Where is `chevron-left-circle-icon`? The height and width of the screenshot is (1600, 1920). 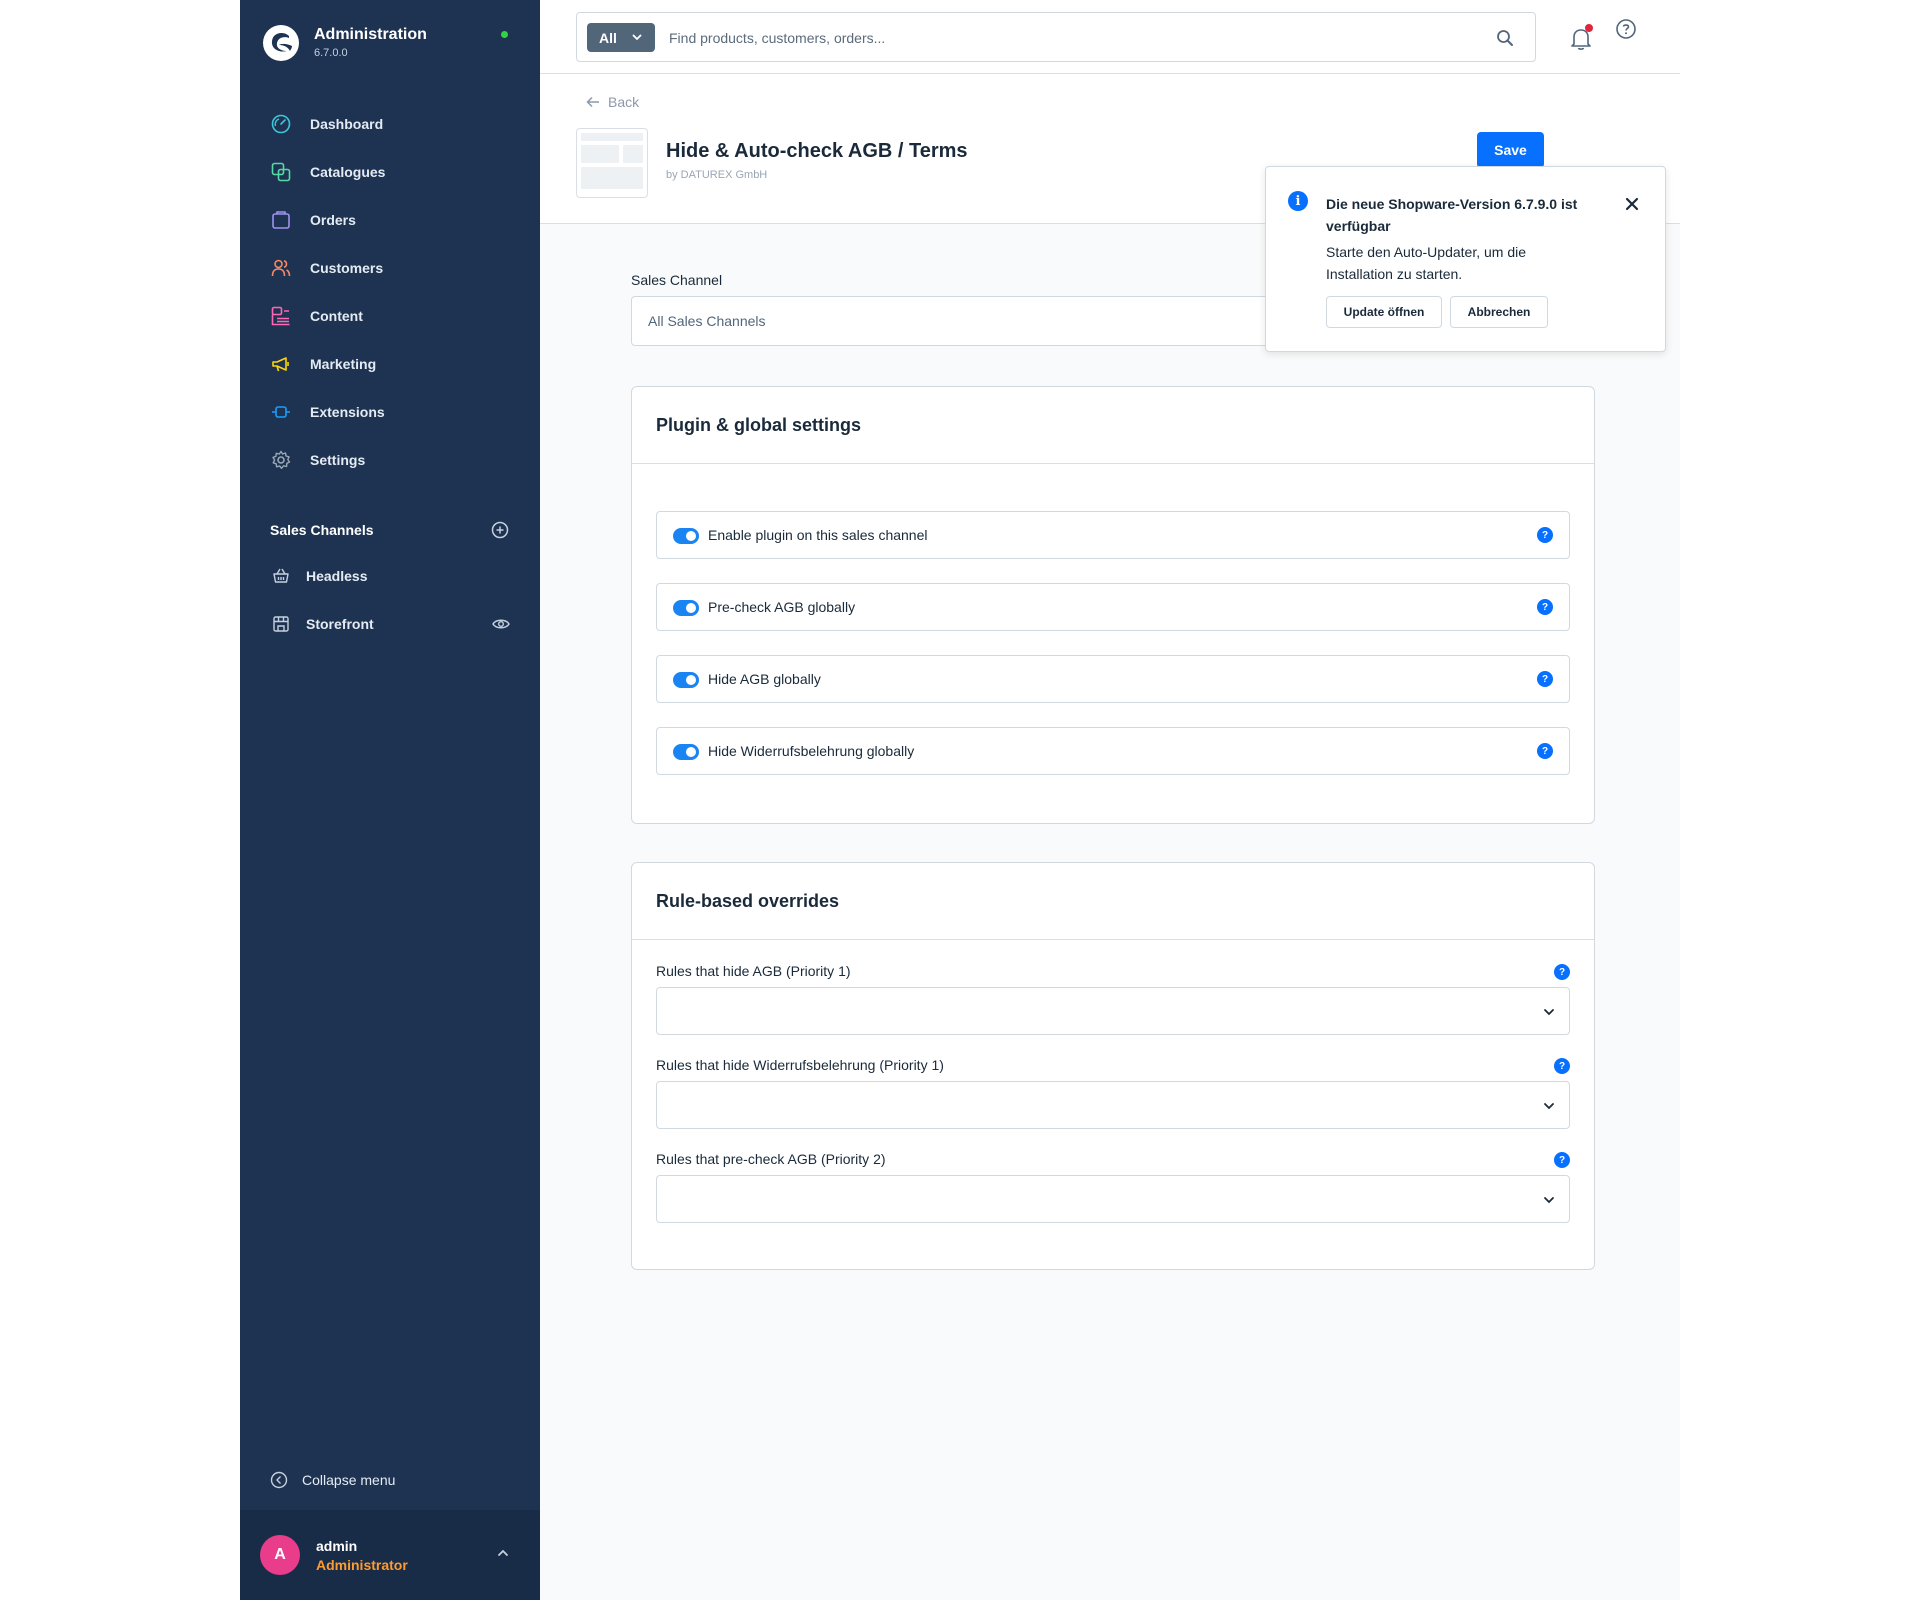
chevron-left-circle-icon is located at coordinates (279, 1480).